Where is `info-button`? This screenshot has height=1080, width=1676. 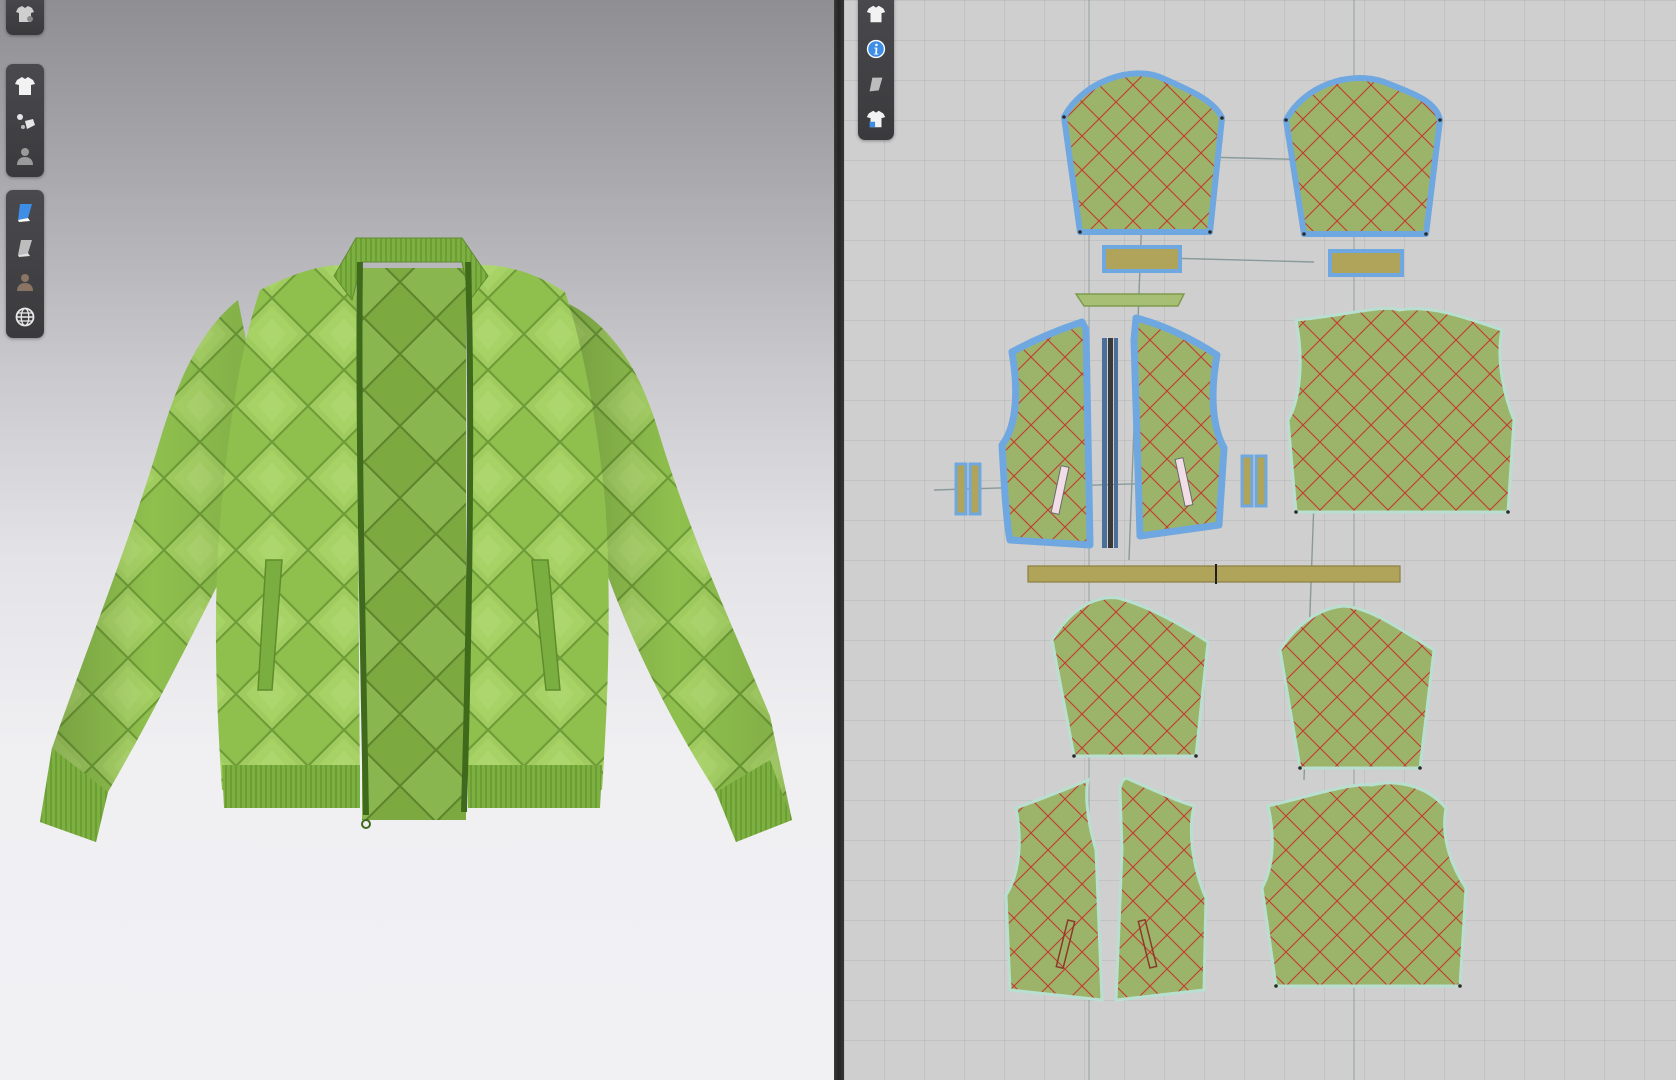 info-button is located at coordinates (876, 48).